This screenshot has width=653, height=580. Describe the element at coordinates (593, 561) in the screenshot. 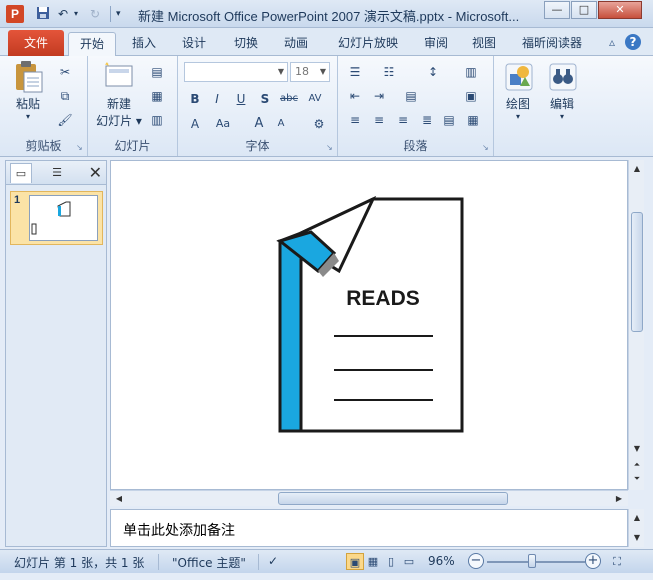

I see `zoom-in-icon: +` at that location.